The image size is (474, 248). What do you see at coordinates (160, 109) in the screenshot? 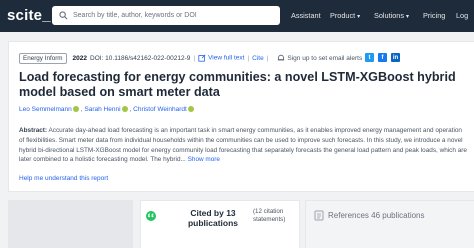
I see `author-link: Christof Weinhardt` at bounding box center [160, 109].